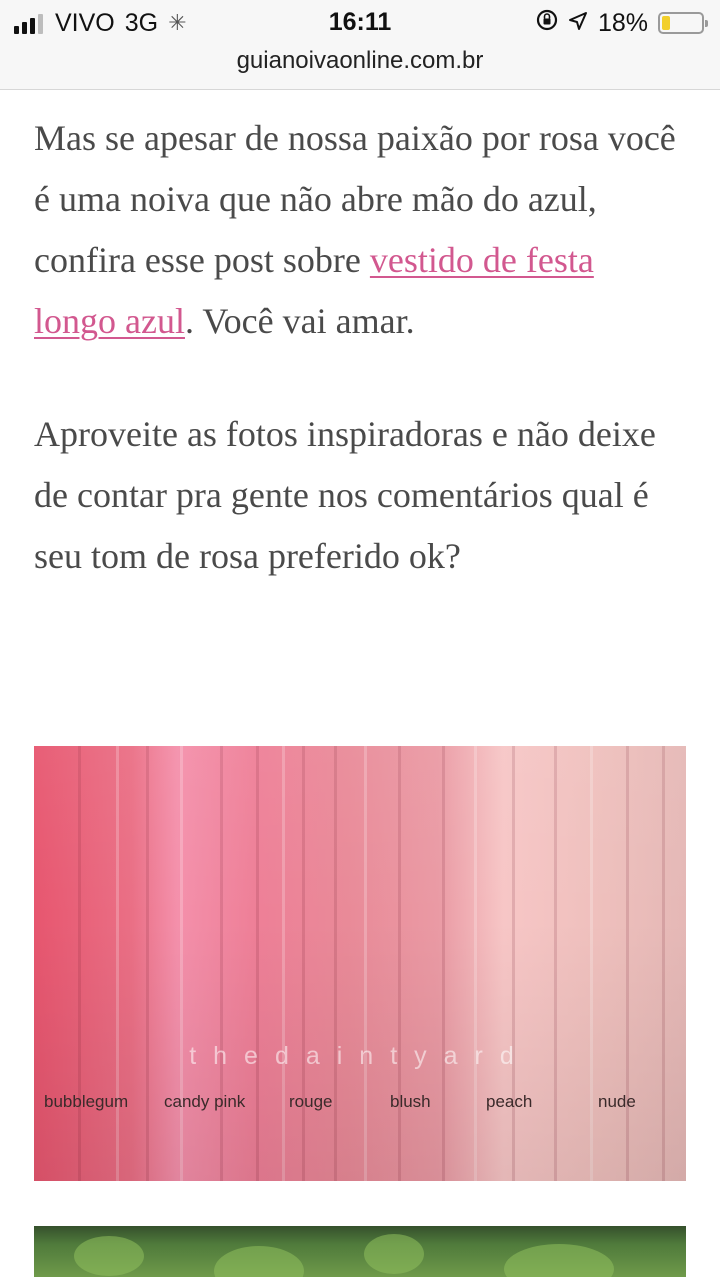 This screenshot has width=720, height=1277. I want to click on shade-label-nude: nude, so click(617, 1101).